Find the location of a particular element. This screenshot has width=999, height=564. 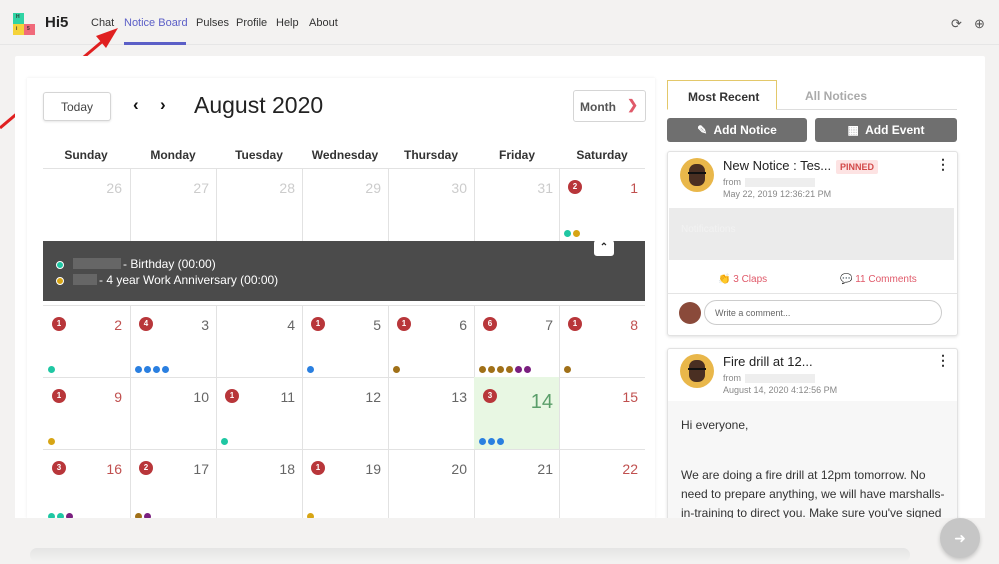

next-month-icon: › is located at coordinates (163, 105).